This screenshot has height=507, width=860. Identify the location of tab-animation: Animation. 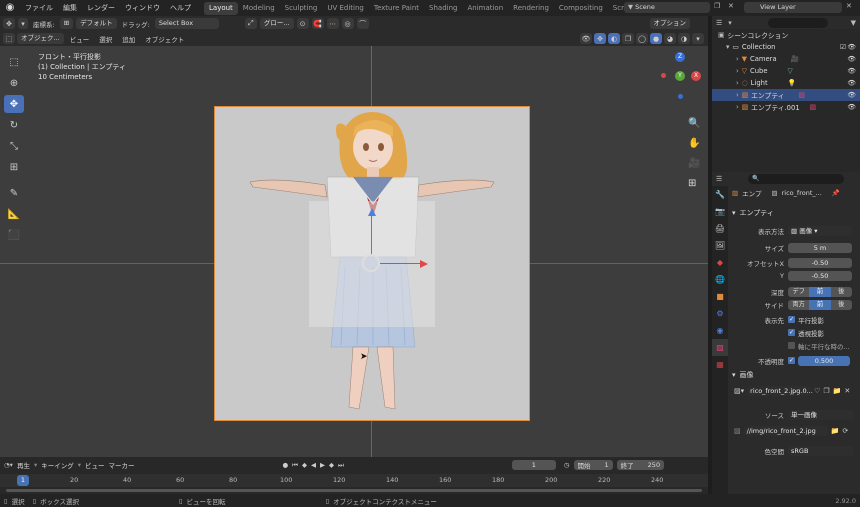
(485, 8).